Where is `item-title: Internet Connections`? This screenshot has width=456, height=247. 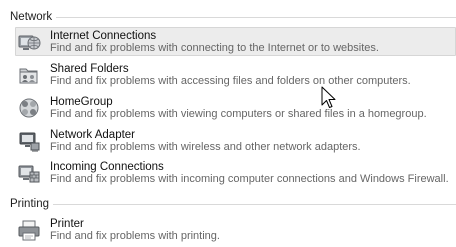 item-title: Internet Connections is located at coordinates (103, 36).